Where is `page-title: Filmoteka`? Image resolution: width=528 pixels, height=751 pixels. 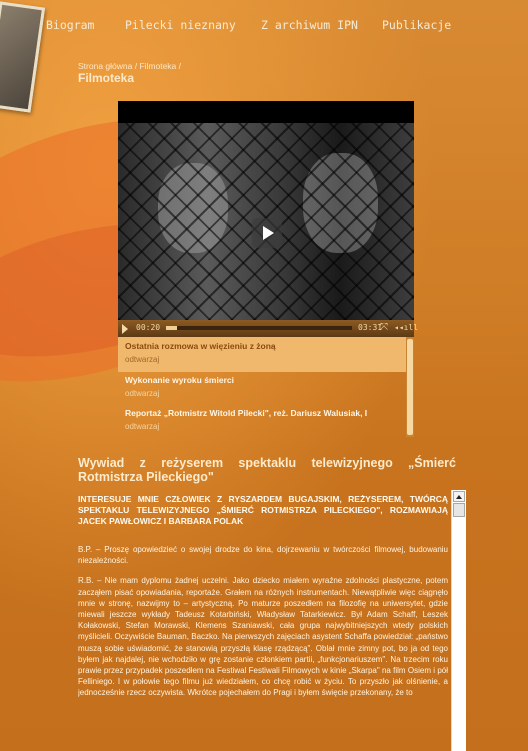 page-title: Filmoteka is located at coordinates (106, 78).